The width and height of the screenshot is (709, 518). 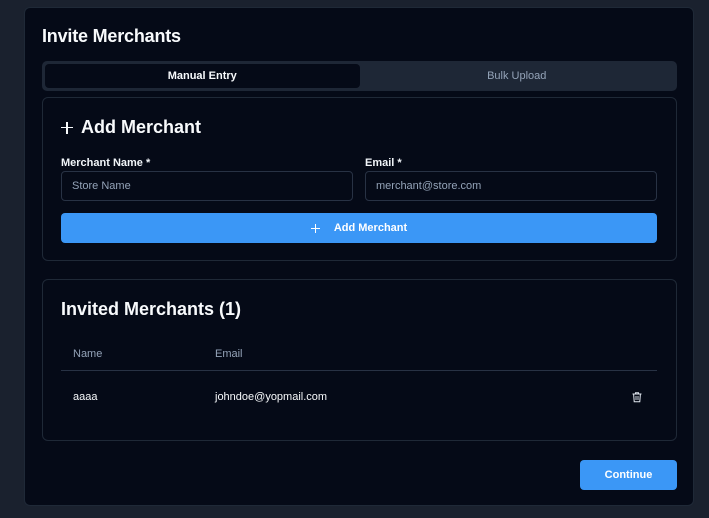 I want to click on tab-bulk-upload: Bulk Upload, so click(x=517, y=76).